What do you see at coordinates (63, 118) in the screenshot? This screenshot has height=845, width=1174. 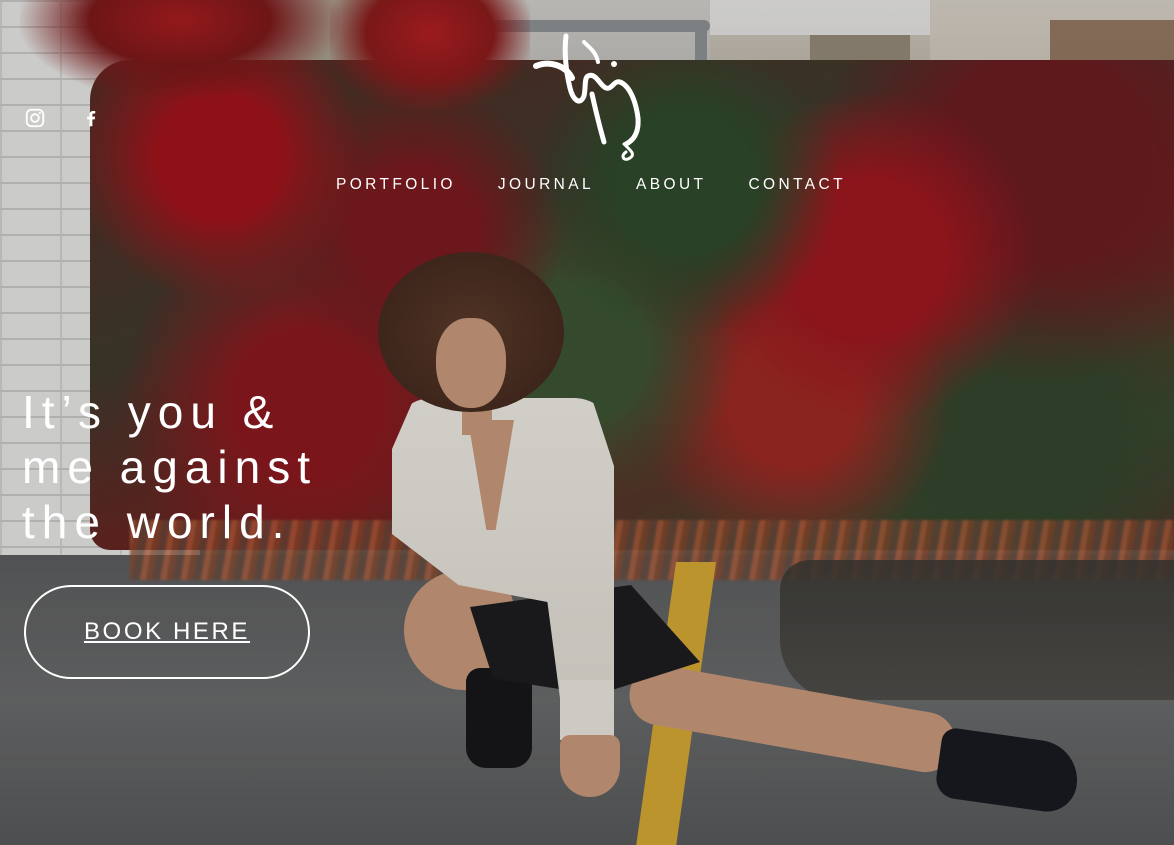 I see `social-links` at bounding box center [63, 118].